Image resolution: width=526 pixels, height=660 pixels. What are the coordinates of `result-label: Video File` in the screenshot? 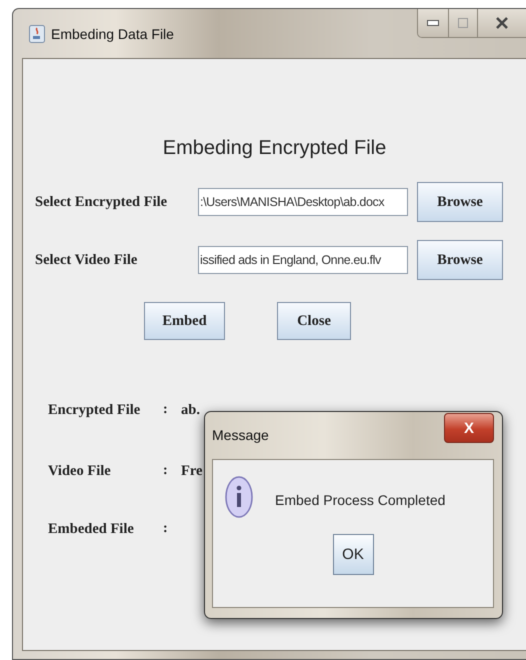 It's located at (80, 471).